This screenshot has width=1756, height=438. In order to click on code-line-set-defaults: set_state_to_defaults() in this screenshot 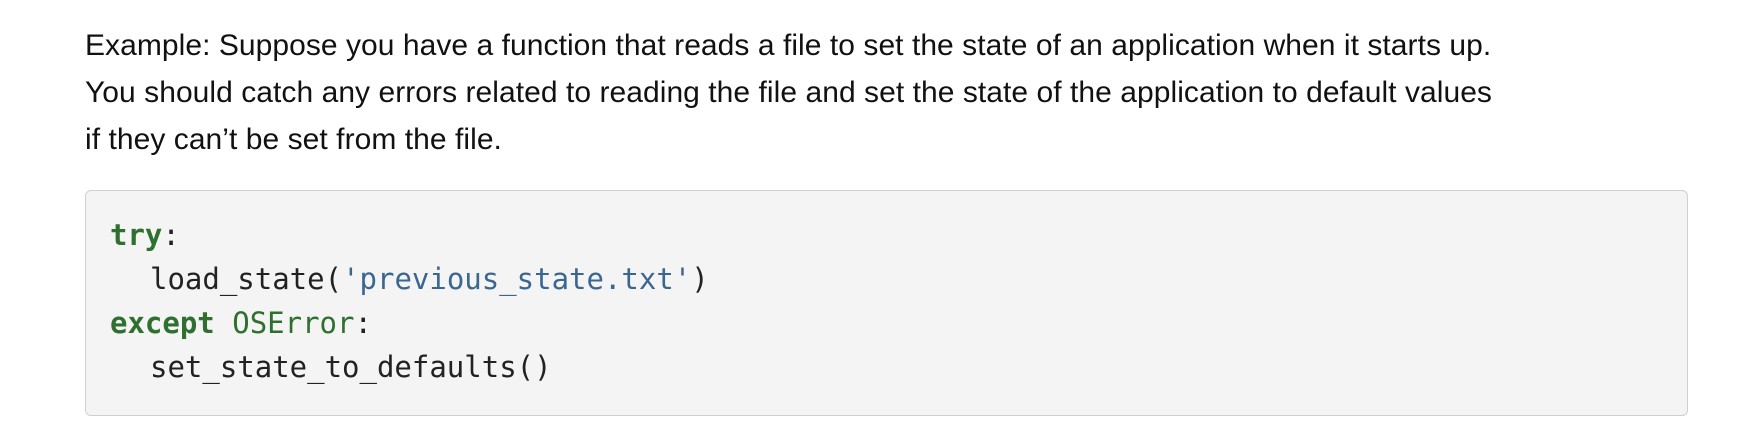, I will do `click(409, 367)`.